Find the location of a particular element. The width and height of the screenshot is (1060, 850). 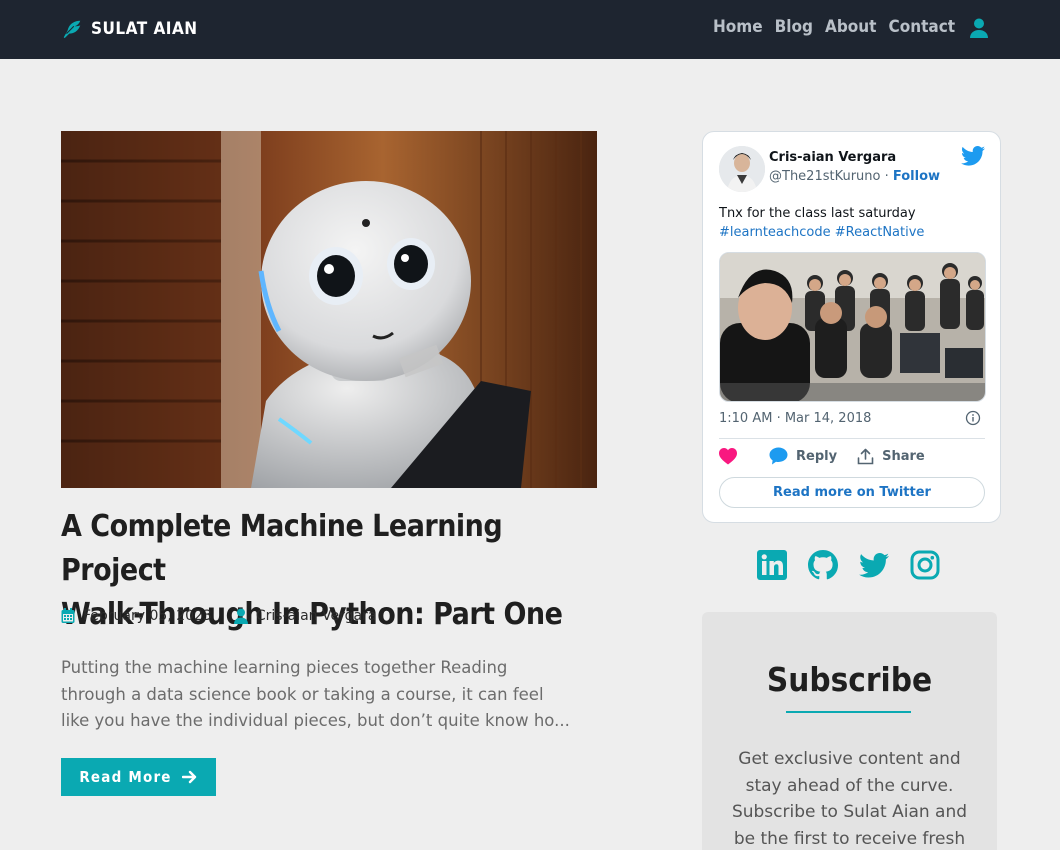

twitter-link is located at coordinates (874, 565).